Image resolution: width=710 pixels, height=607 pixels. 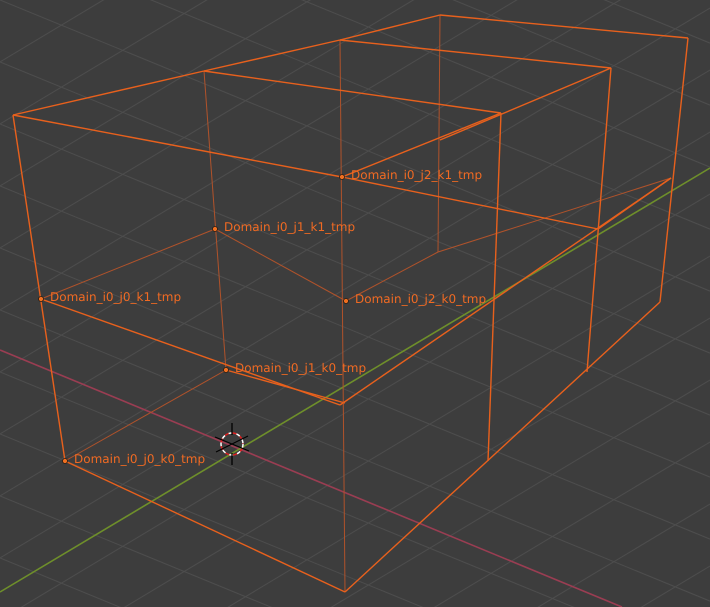 I want to click on object-label: Domain_i0_j2_k0_tmp, so click(x=420, y=299).